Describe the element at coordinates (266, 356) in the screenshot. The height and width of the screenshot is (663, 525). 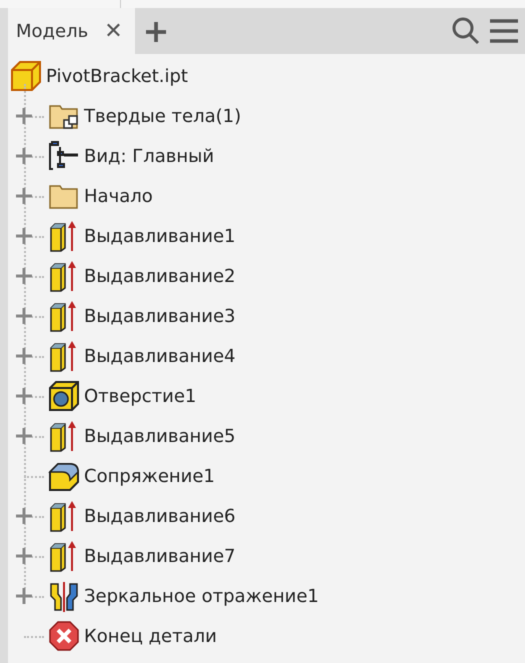
I see `tree-item: Выдавливание4` at that location.